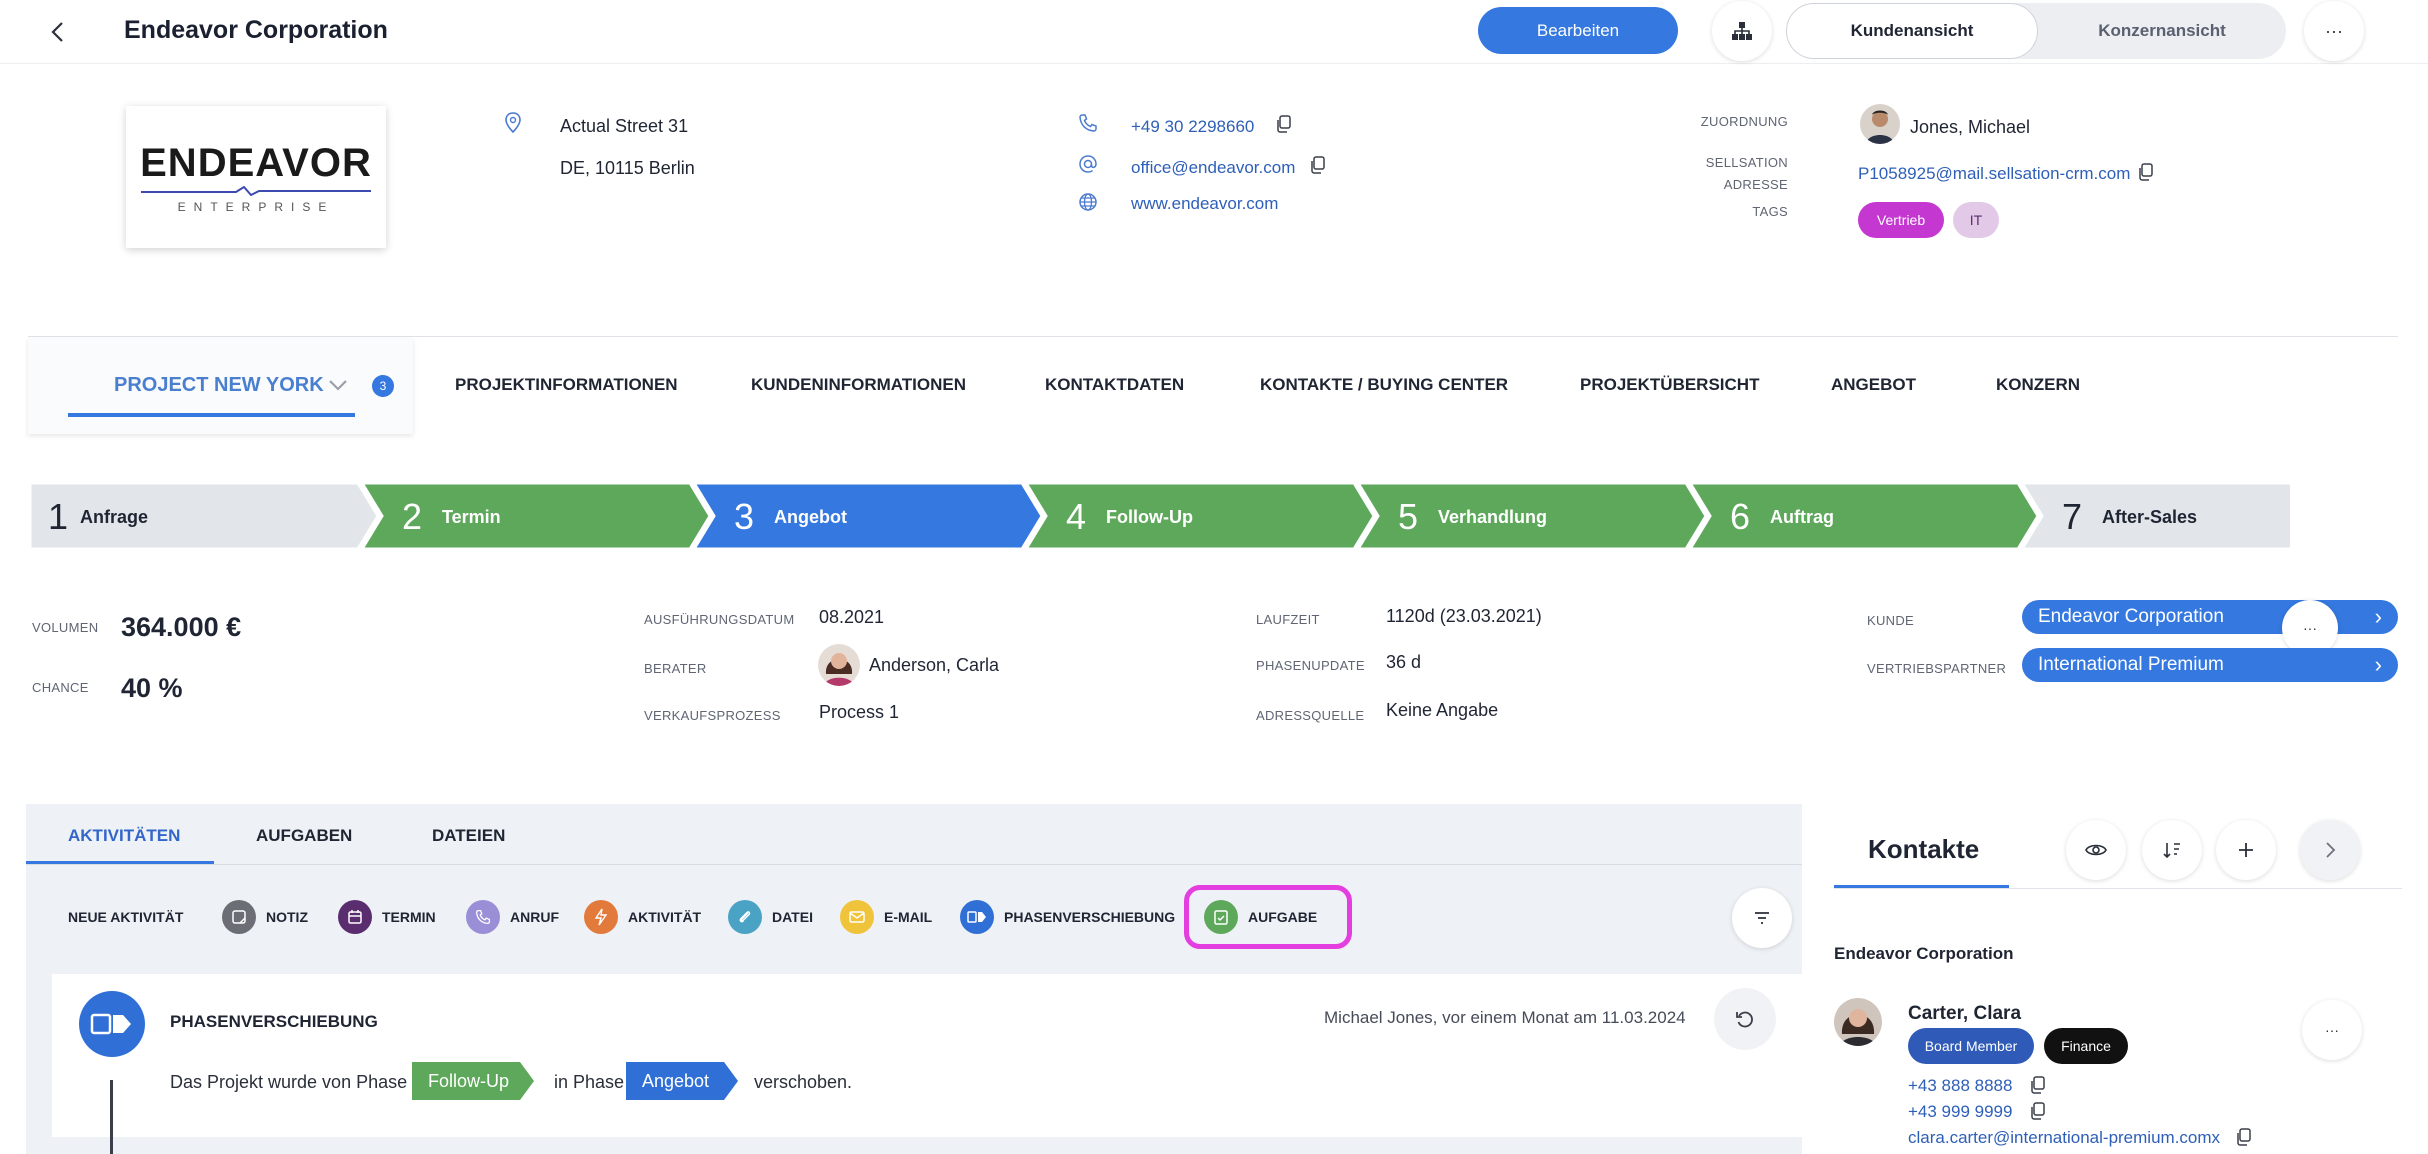 This screenshot has height=1154, width=2428. I want to click on tab-dateien: DATEIEN, so click(468, 836).